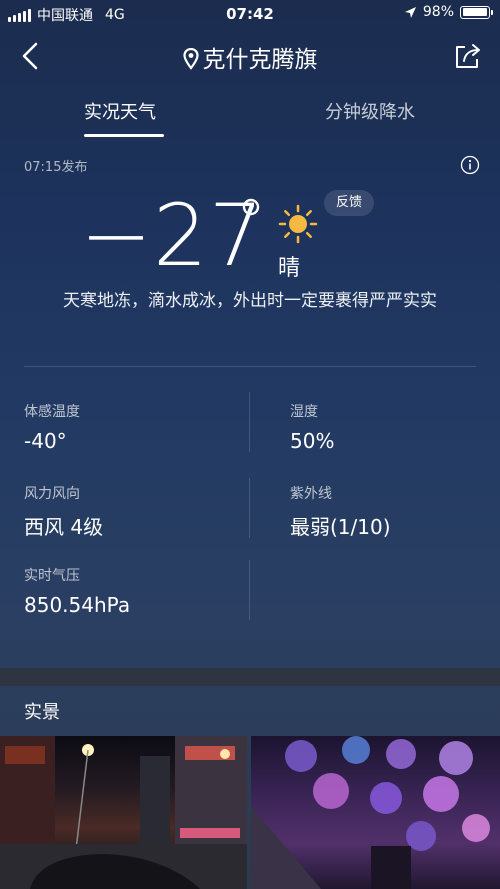 This screenshot has height=889, width=500. Describe the element at coordinates (45, 441) in the screenshot. I see `feels-like-value: -40°` at that location.